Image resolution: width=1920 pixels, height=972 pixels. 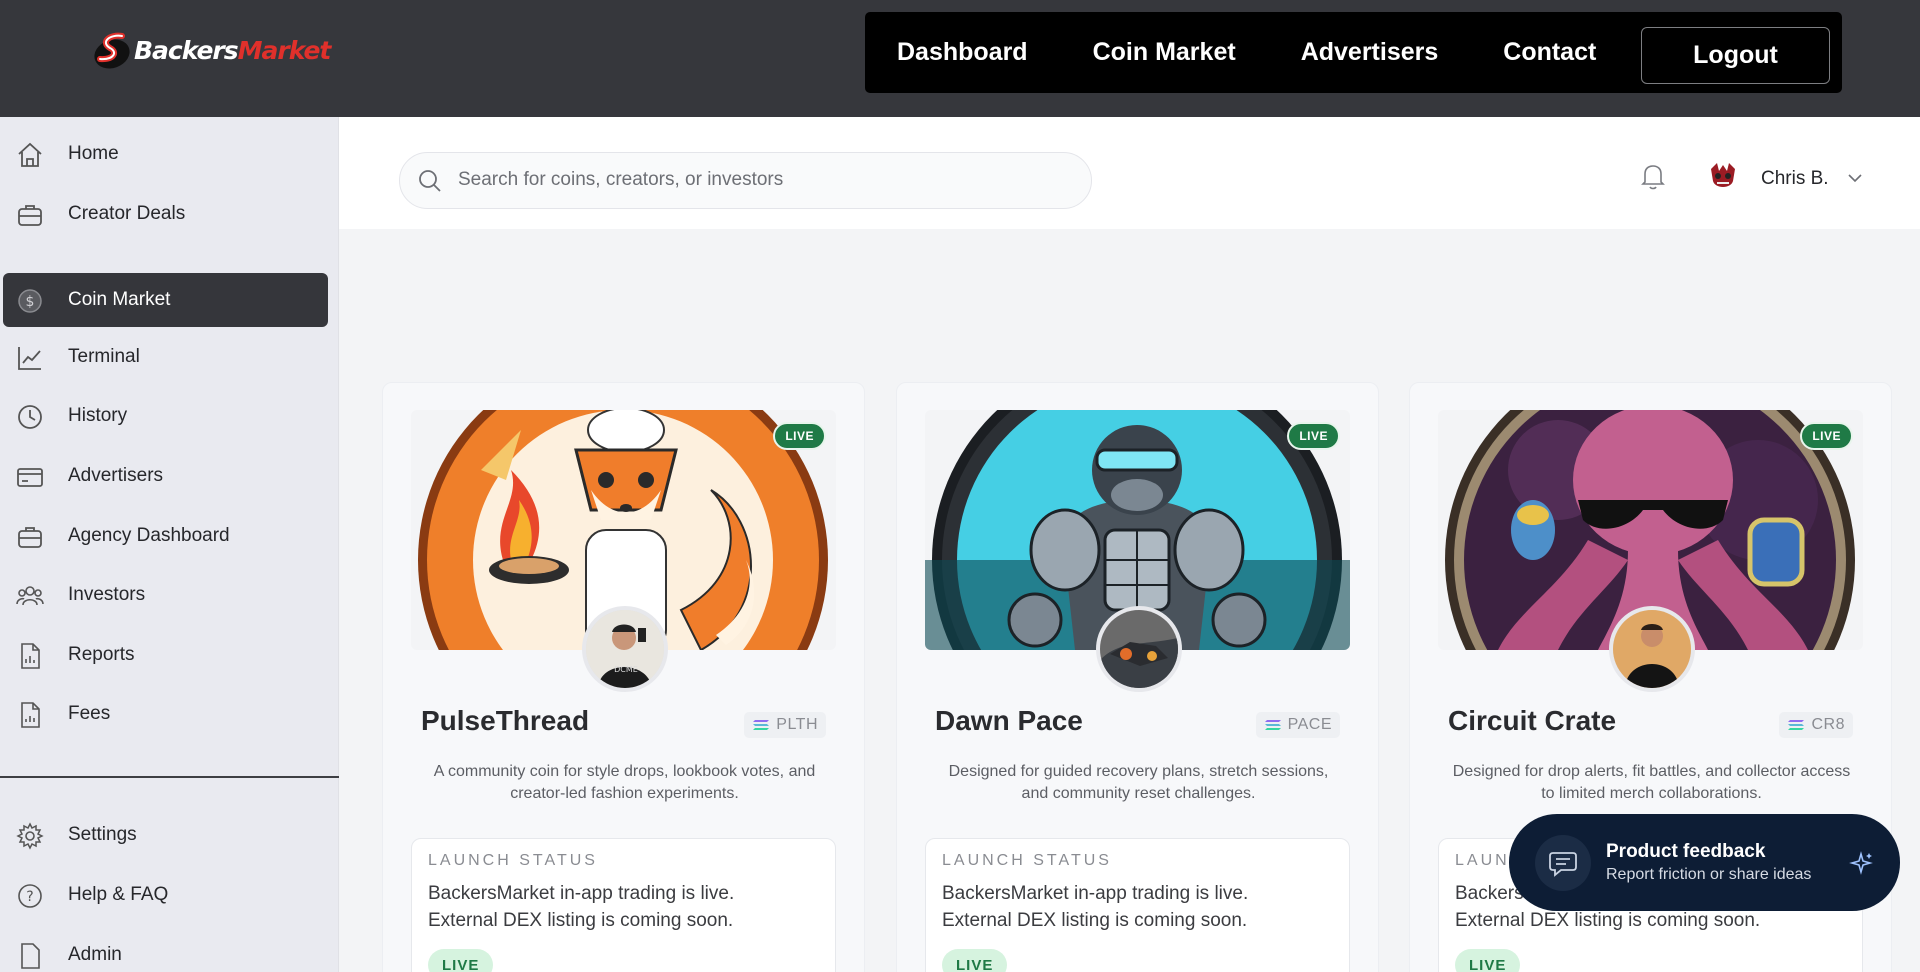 I want to click on nav-contact: Contact, so click(x=1549, y=52).